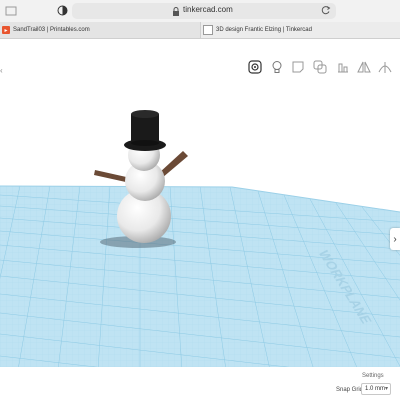 This screenshot has height=400, width=400. Describe the element at coordinates (395, 239) in the screenshot. I see `expand-panel-handle: ›` at that location.